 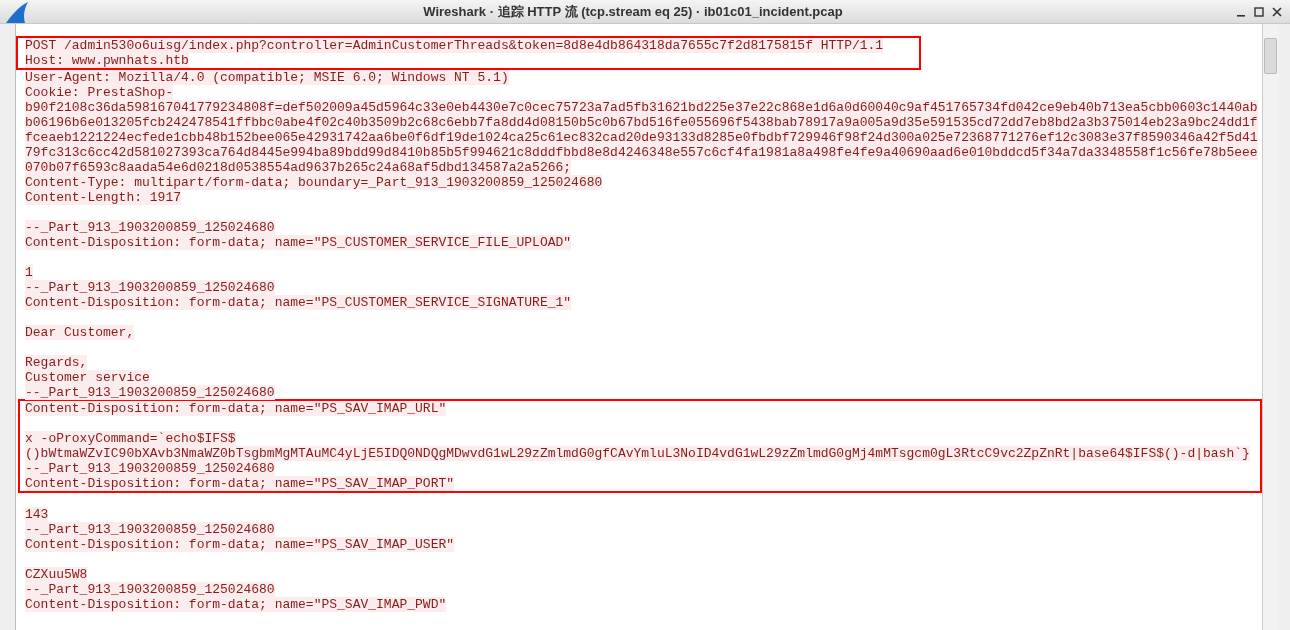 What do you see at coordinates (17, 11) in the screenshot?
I see `shark-fin-icon` at bounding box center [17, 11].